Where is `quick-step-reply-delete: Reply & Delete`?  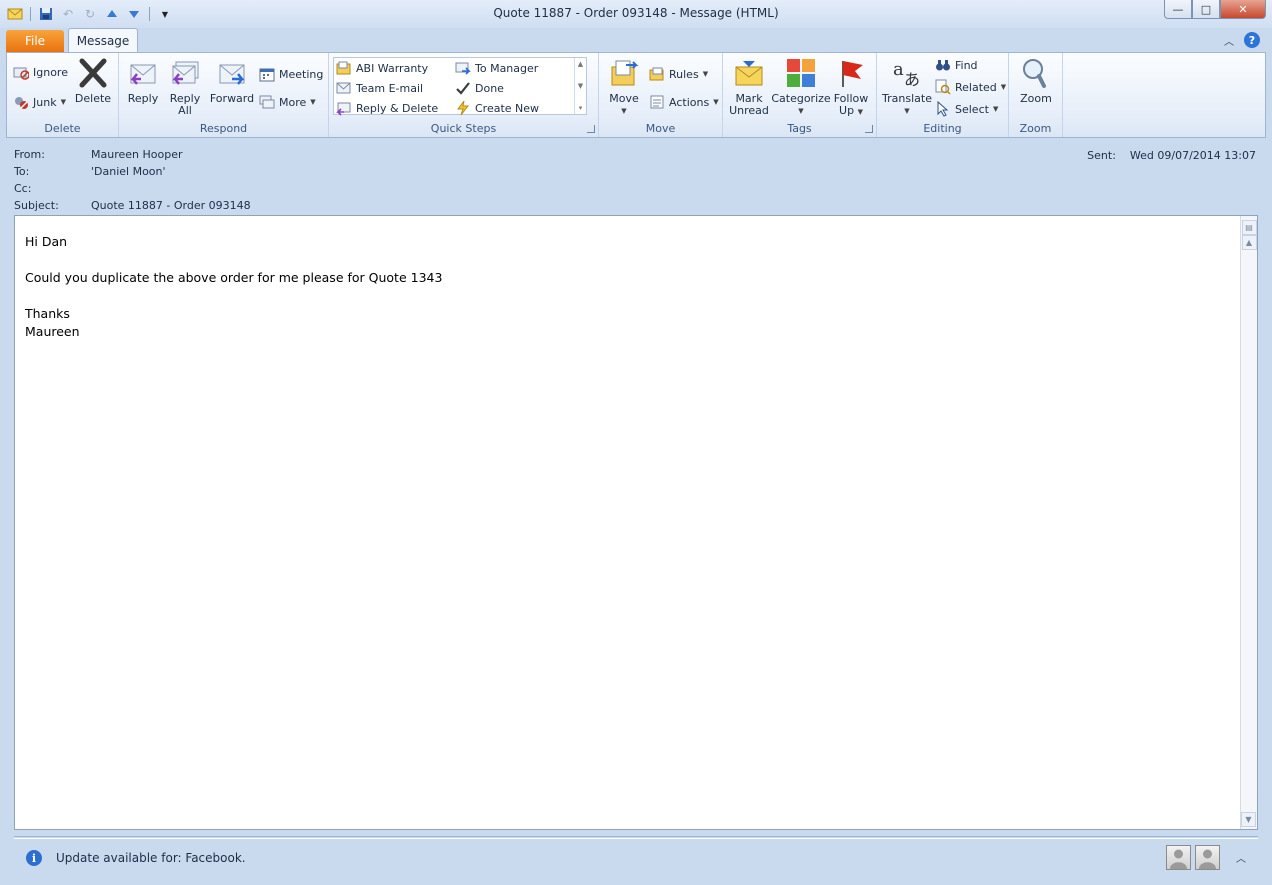 quick-step-reply-delete: Reply & Delete is located at coordinates (387, 108).